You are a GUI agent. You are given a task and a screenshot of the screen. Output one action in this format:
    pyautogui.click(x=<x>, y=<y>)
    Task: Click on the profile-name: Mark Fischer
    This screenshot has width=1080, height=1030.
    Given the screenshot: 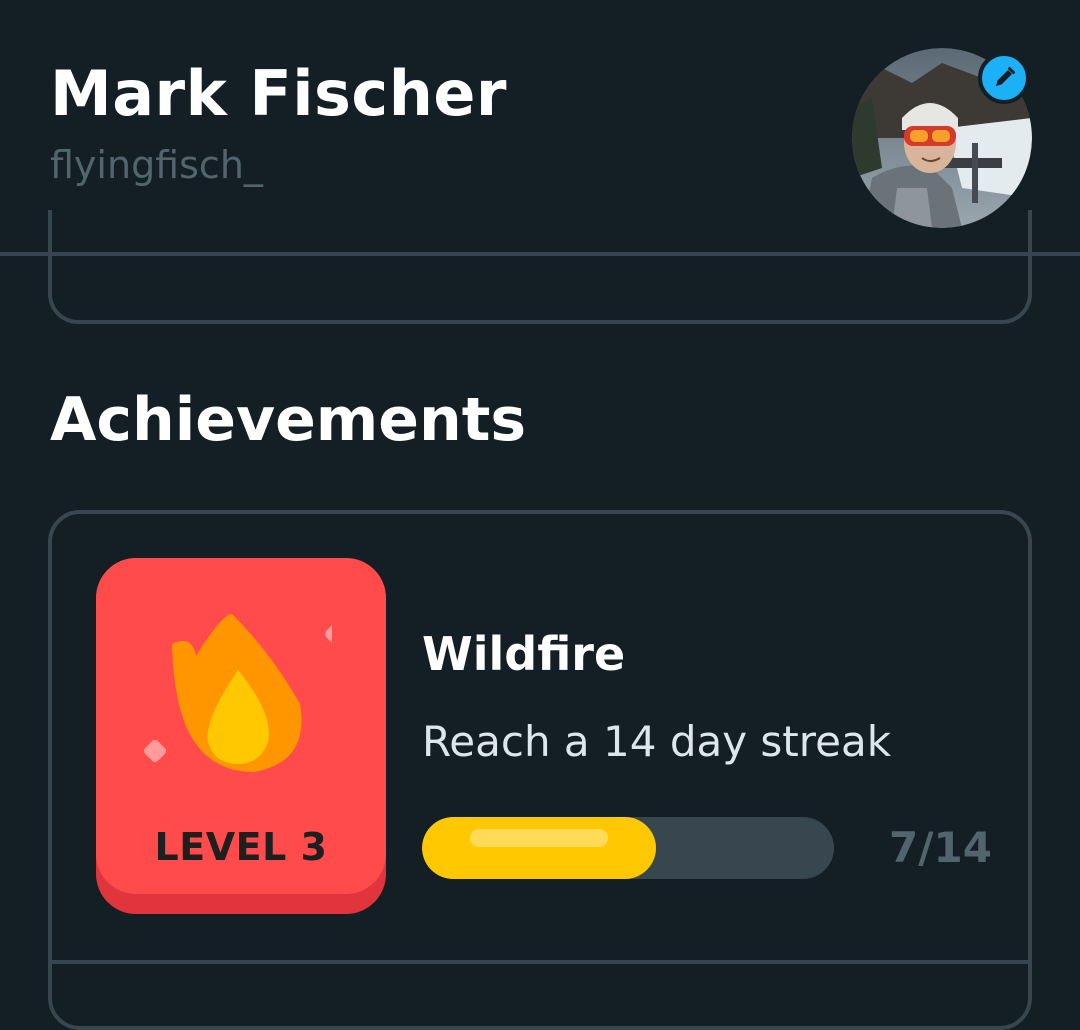 What is the action you would take?
    pyautogui.click(x=278, y=93)
    